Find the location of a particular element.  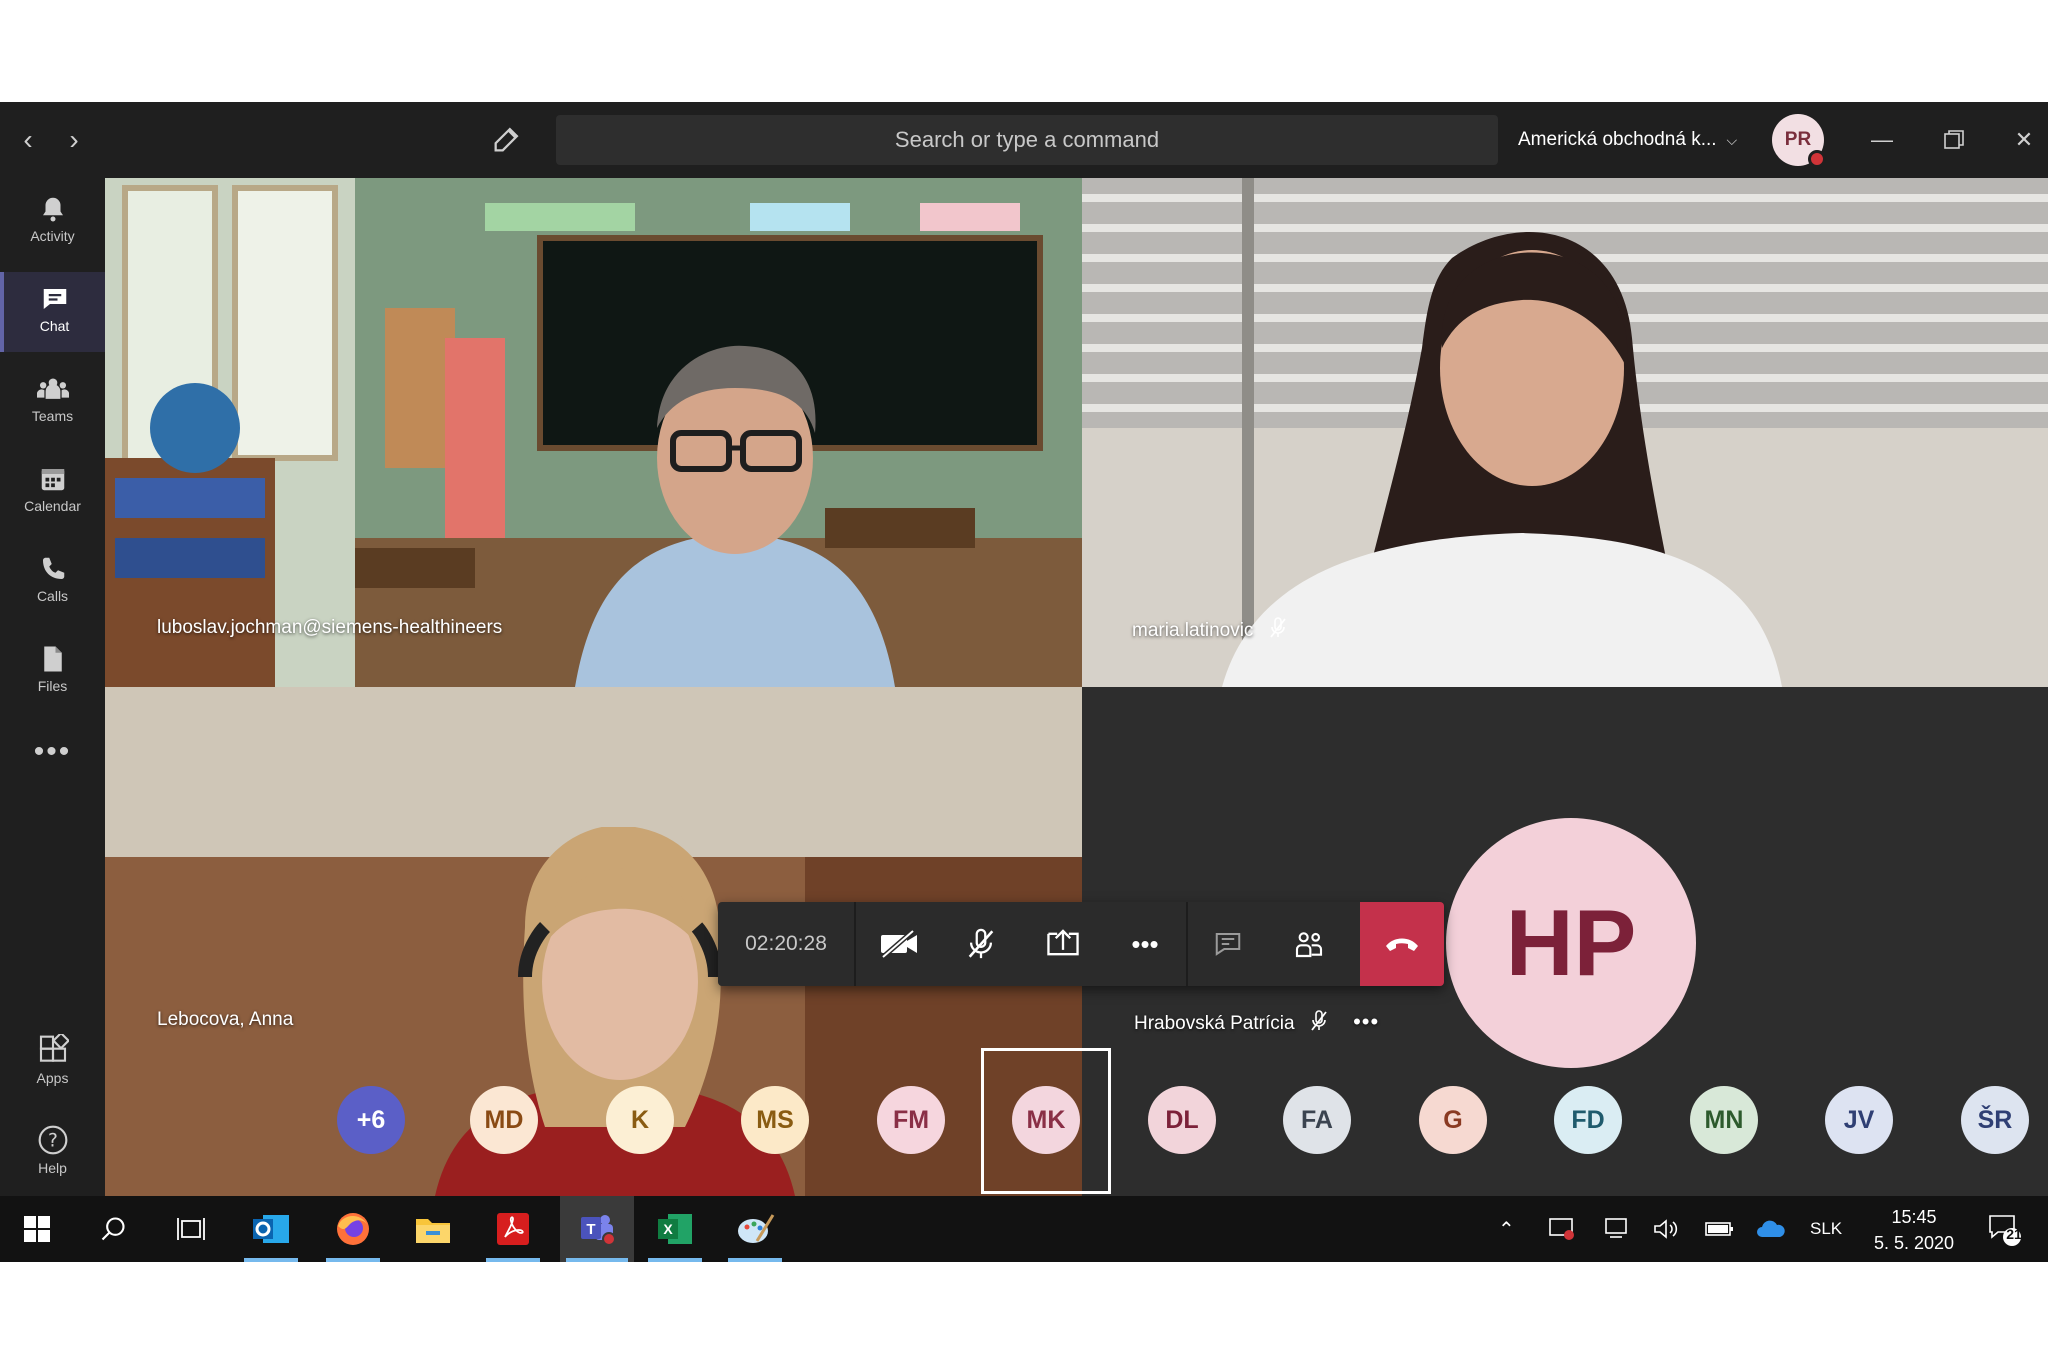

hang-up-button is located at coordinates (1402, 944).